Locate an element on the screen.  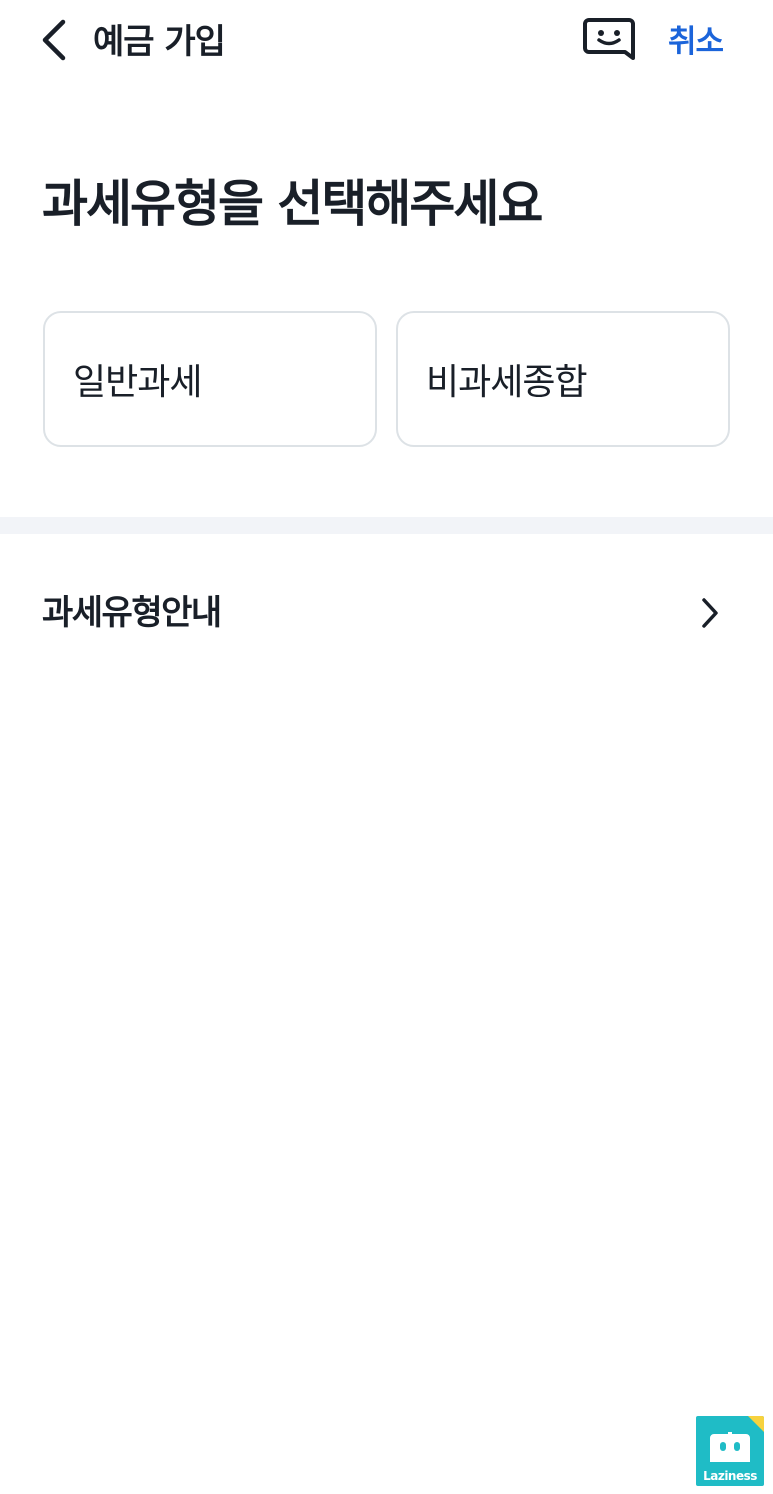
chevron-right-icon is located at coordinates (710, 613).